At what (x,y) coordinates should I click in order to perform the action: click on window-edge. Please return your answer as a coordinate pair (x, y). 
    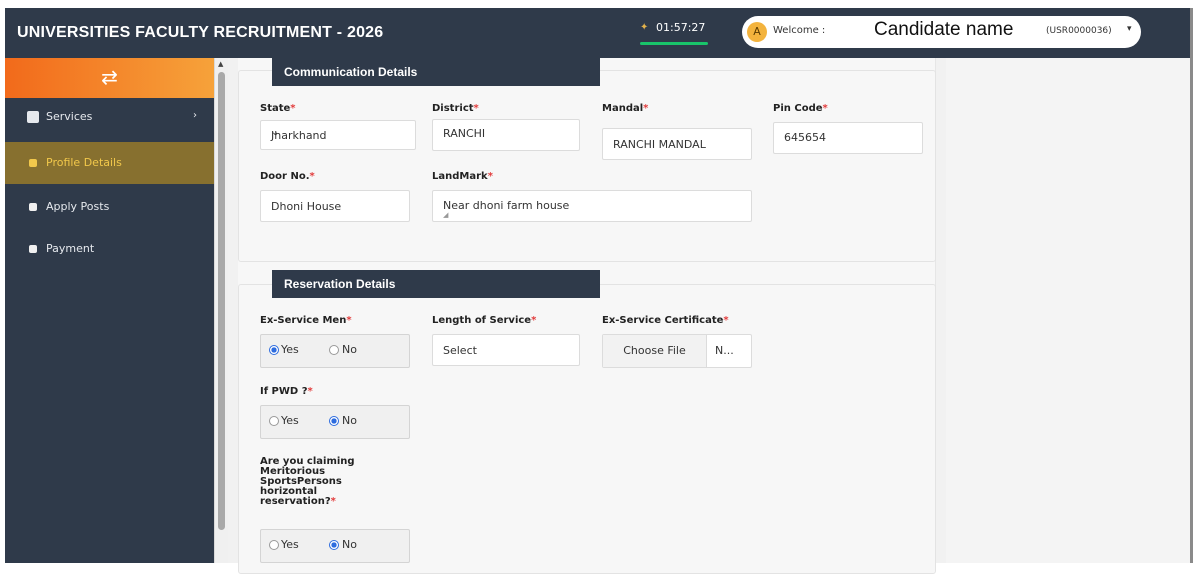
    Looking at the image, I should click on (1191, 285).